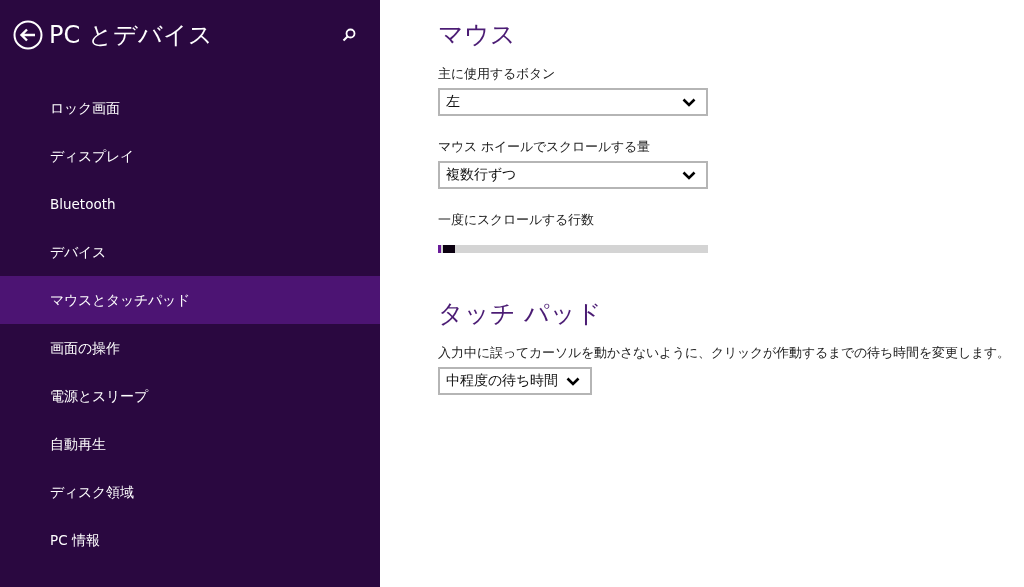 This screenshot has width=1024, height=587. Describe the element at coordinates (496, 74) in the screenshot. I see `setting-label: 主に使用するボタン` at that location.